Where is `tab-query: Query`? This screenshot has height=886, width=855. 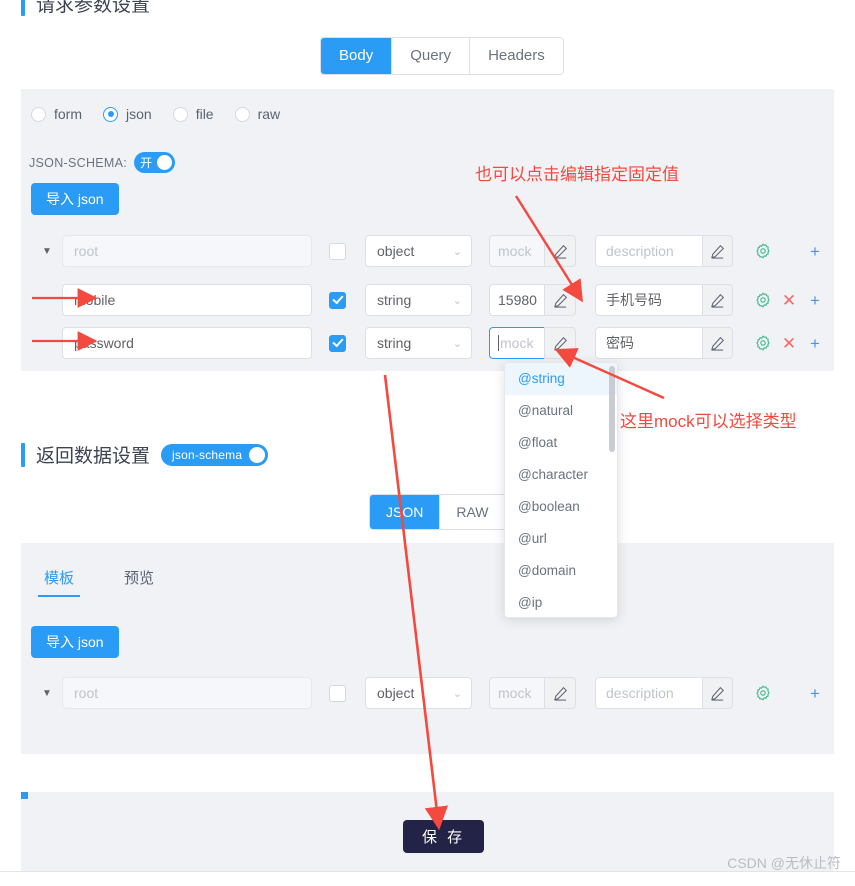 tab-query: Query is located at coordinates (431, 56).